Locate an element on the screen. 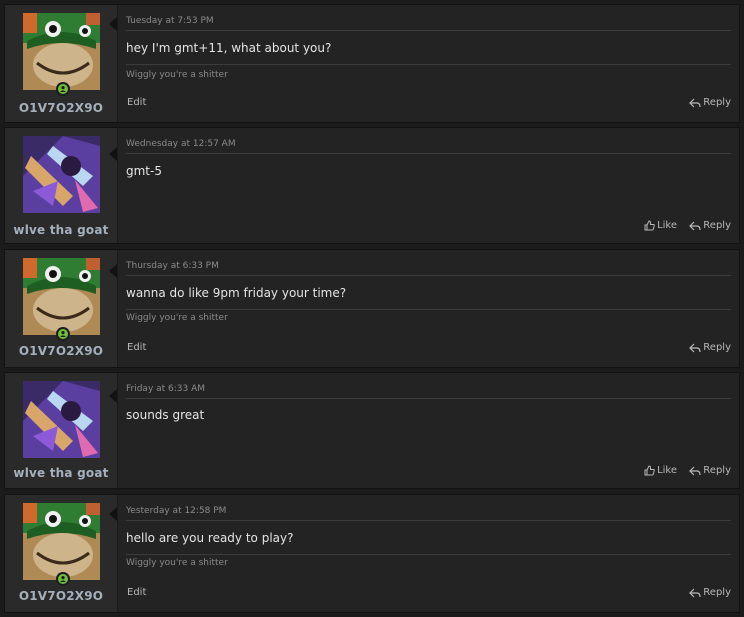 The height and width of the screenshot is (617, 744). post-date: Wednesday at 12:57 AM is located at coordinates (181, 144).